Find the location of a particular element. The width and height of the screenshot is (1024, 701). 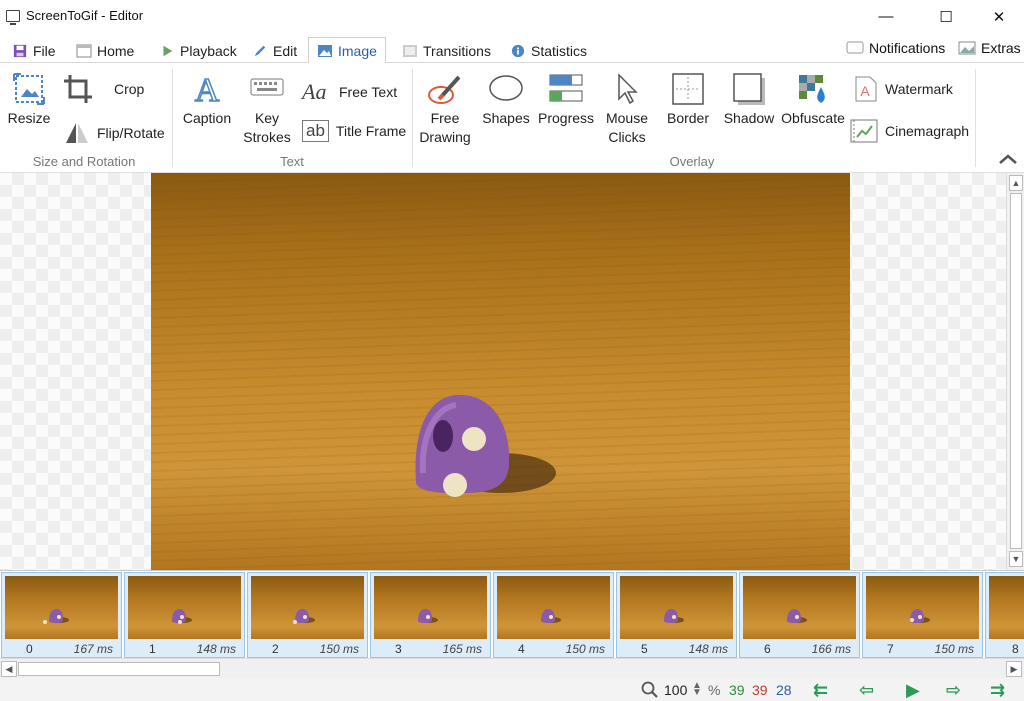

window-title: ScreenToGif - Editor is located at coordinates (85, 15).